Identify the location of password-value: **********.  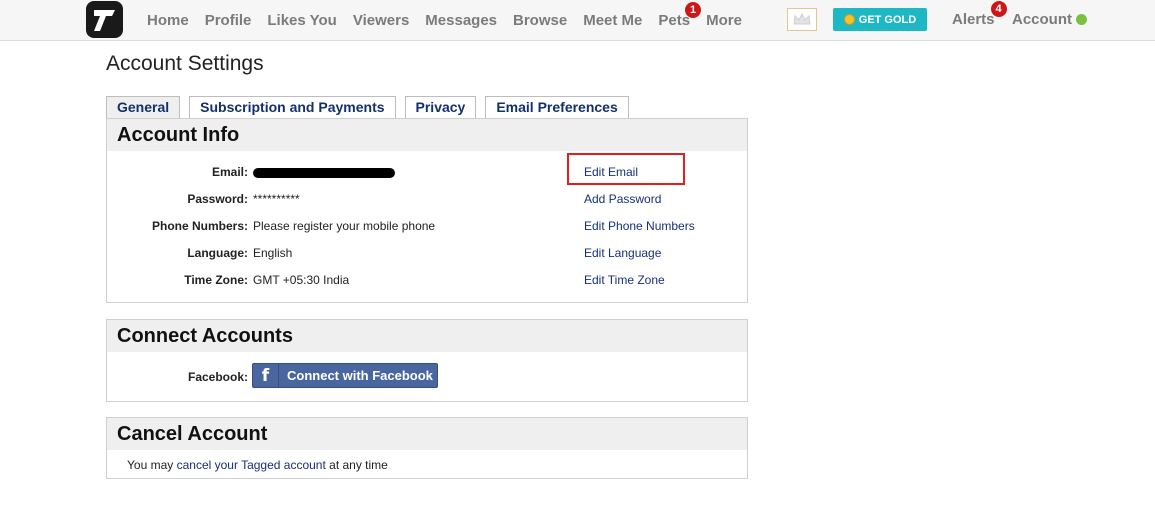
(276, 199).